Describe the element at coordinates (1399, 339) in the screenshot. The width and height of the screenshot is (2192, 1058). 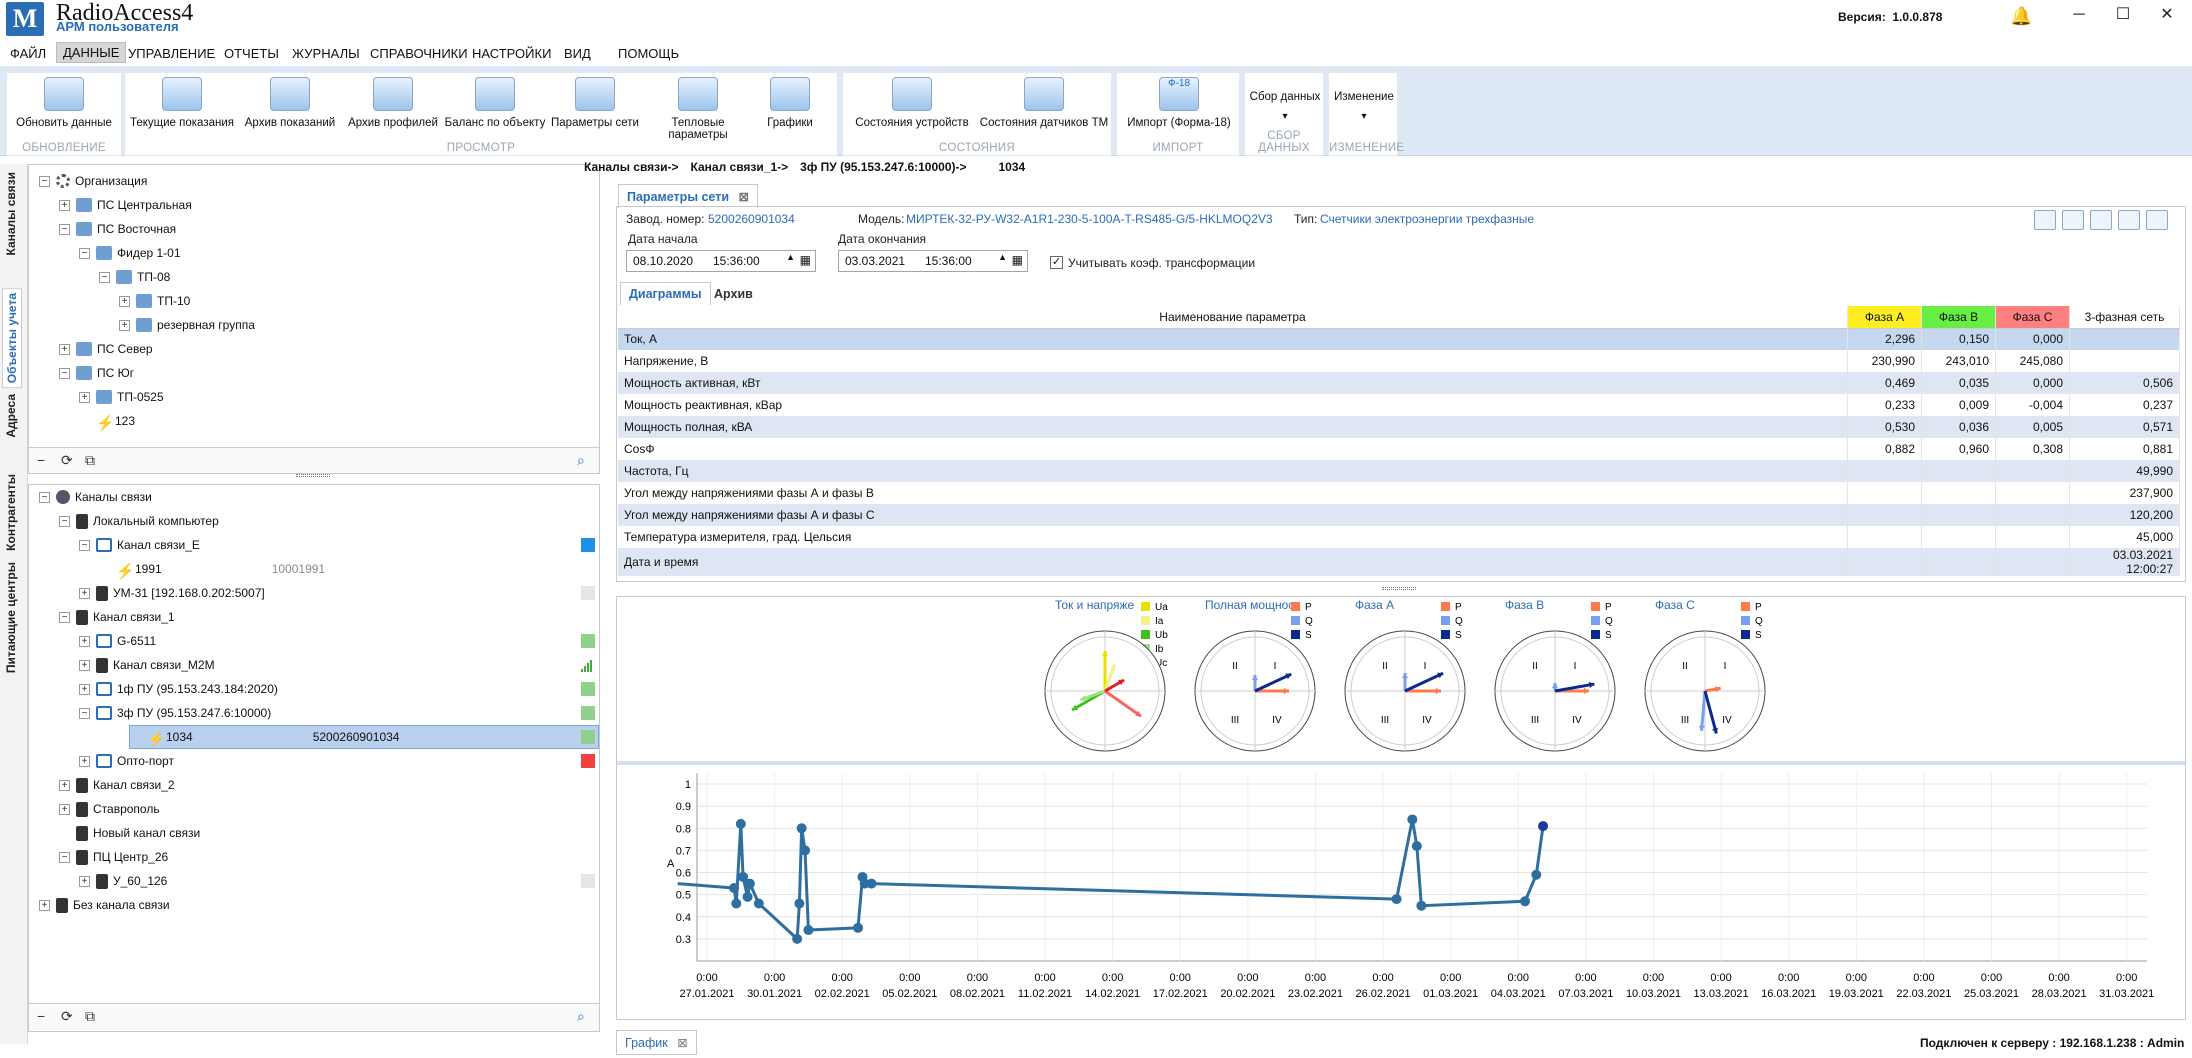
I see `table-row: Ток, А 2,296 0,150 0,000` at that location.